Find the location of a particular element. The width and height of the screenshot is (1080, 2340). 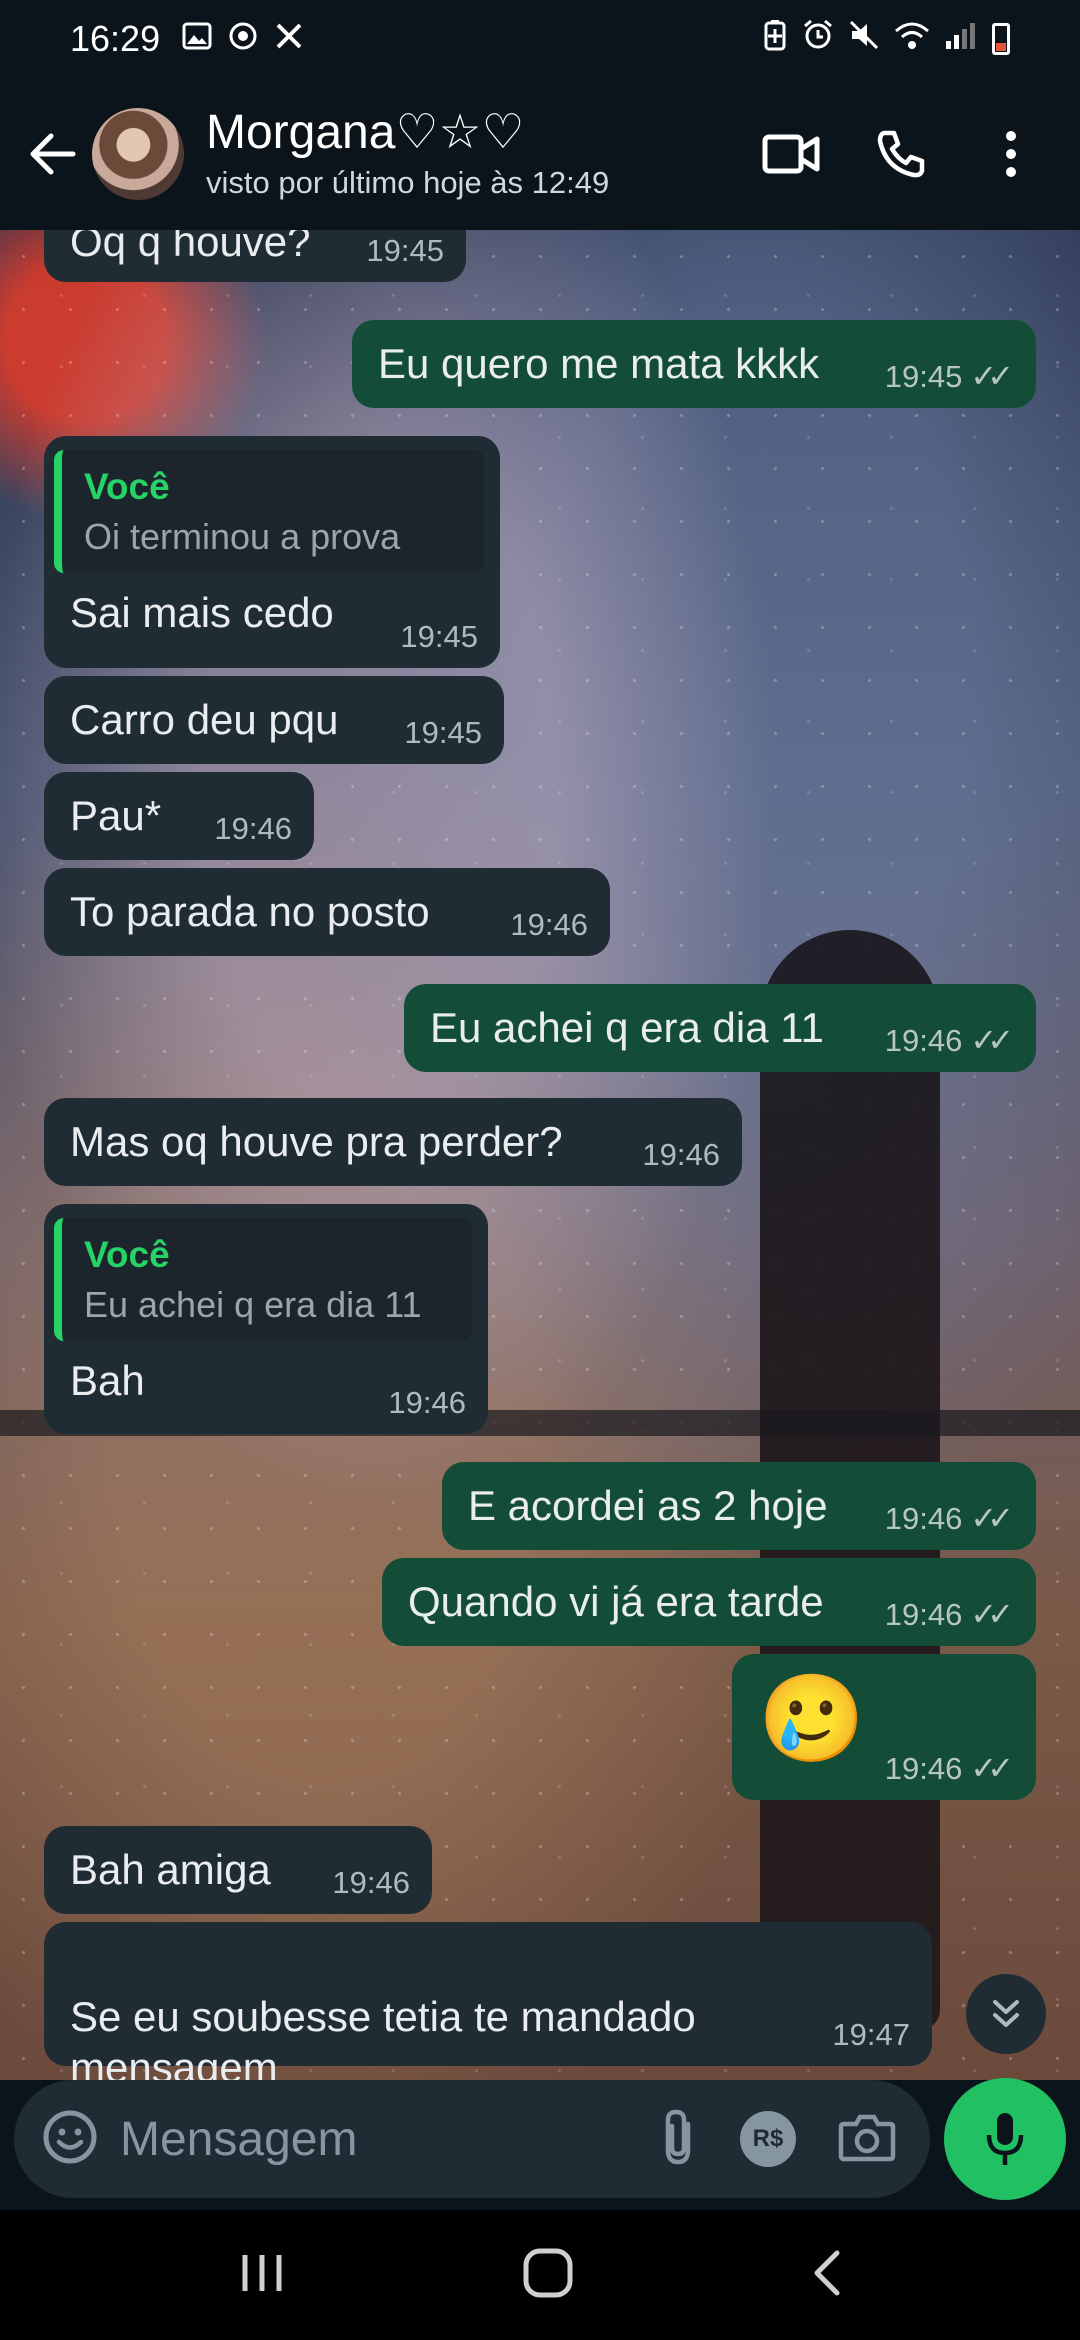

message-outgoing-emoji: 🥲 19:46 ✓✓ is located at coordinates (884, 1727).